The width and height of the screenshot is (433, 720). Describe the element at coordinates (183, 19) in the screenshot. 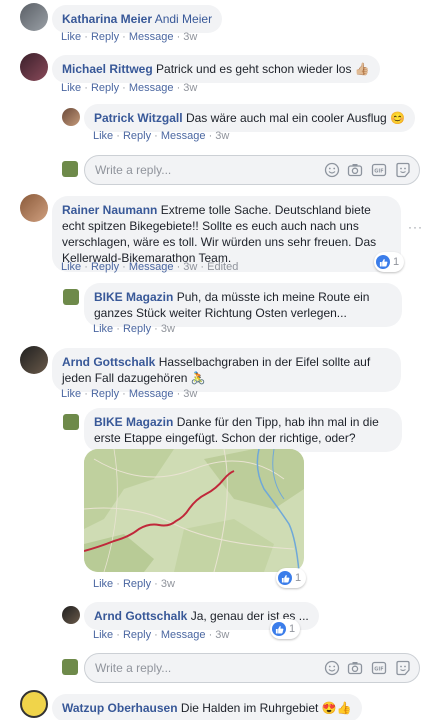

I see `mention-link: Andi Meier` at that location.